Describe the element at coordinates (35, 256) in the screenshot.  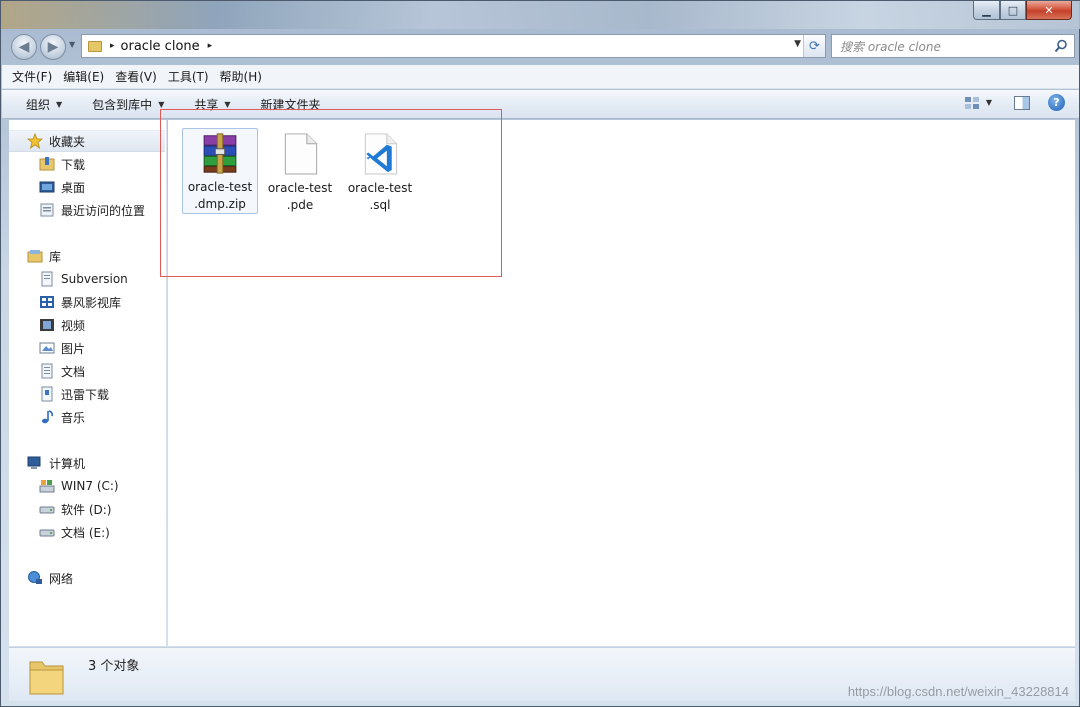
I see `libraries-icon` at that location.